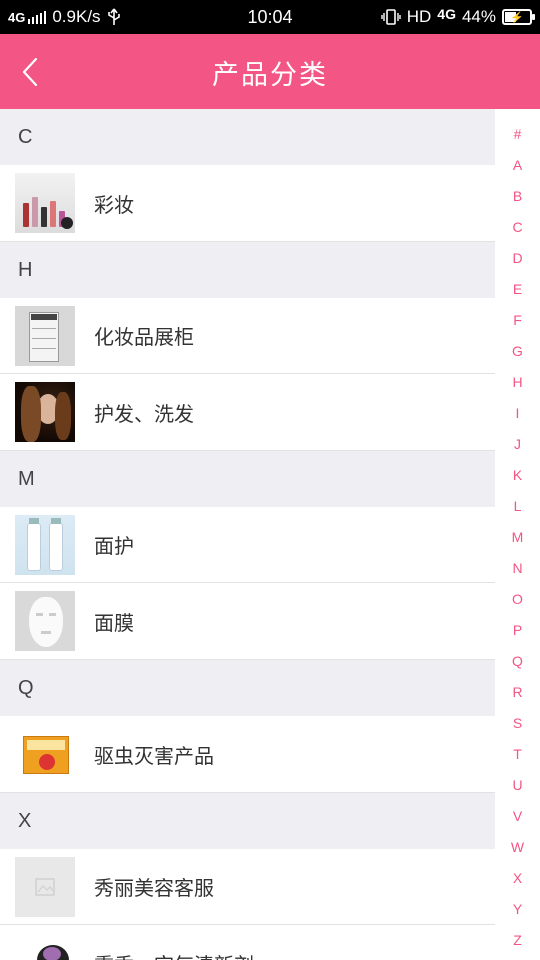  Describe the element at coordinates (517, 568) in the screenshot. I see `index-letter-n: N` at that location.